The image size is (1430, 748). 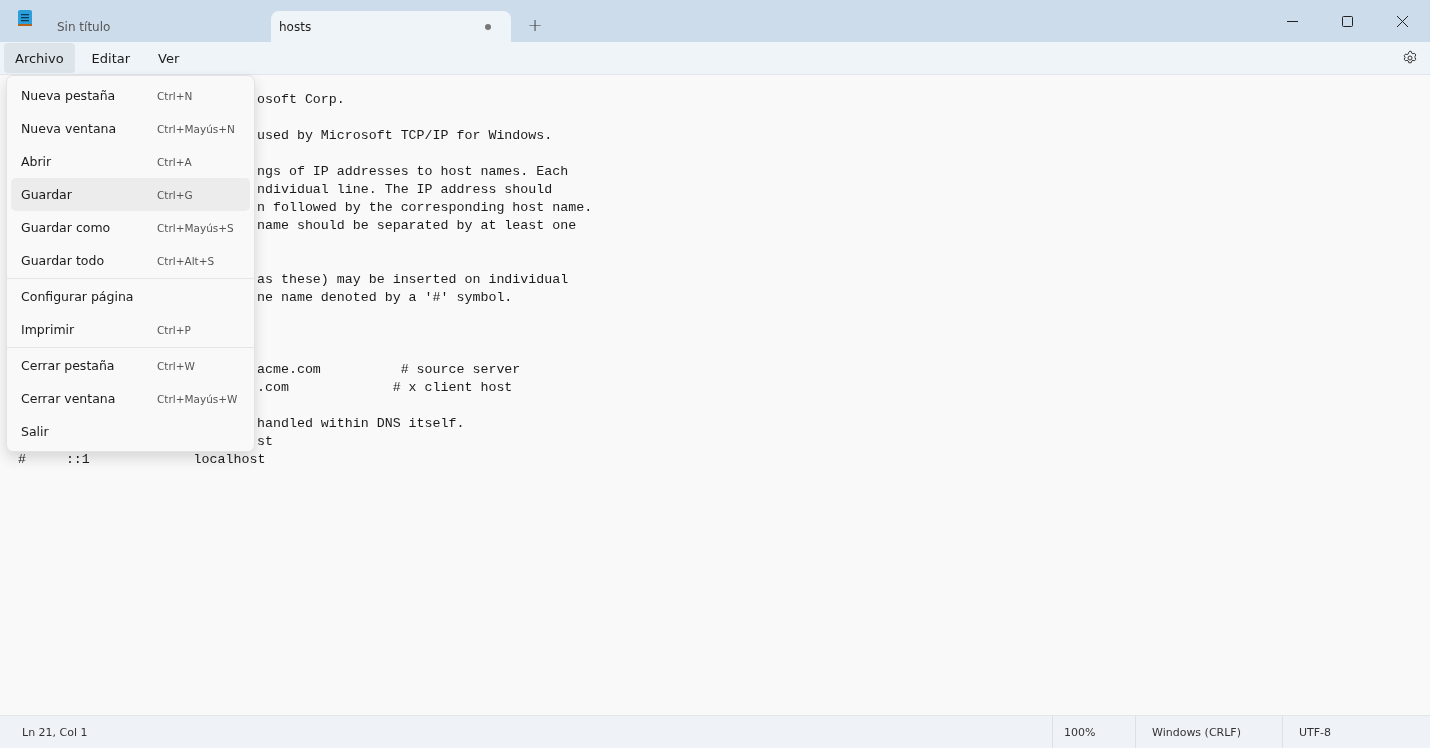 What do you see at coordinates (47, 194) in the screenshot?
I see `menu-item-label: Guardar` at bounding box center [47, 194].